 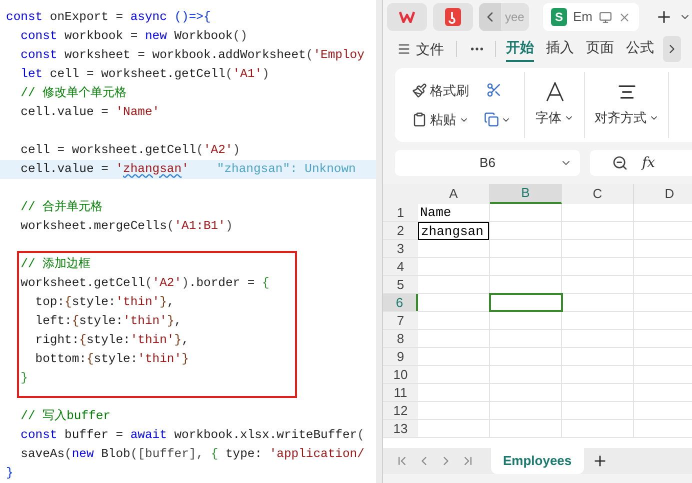 I want to click on code-text: // 添加边框, so click(x=55, y=265).